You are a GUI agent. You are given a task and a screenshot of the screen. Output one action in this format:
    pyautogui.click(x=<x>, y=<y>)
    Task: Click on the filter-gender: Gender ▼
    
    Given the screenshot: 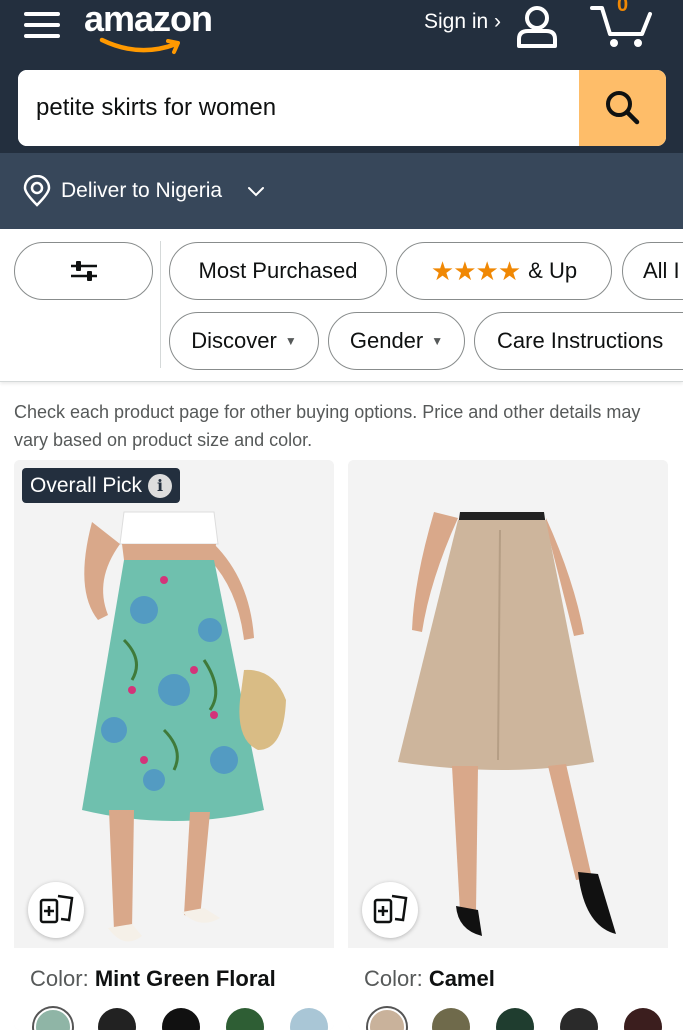 What is the action you would take?
    pyautogui.click(x=396, y=341)
    